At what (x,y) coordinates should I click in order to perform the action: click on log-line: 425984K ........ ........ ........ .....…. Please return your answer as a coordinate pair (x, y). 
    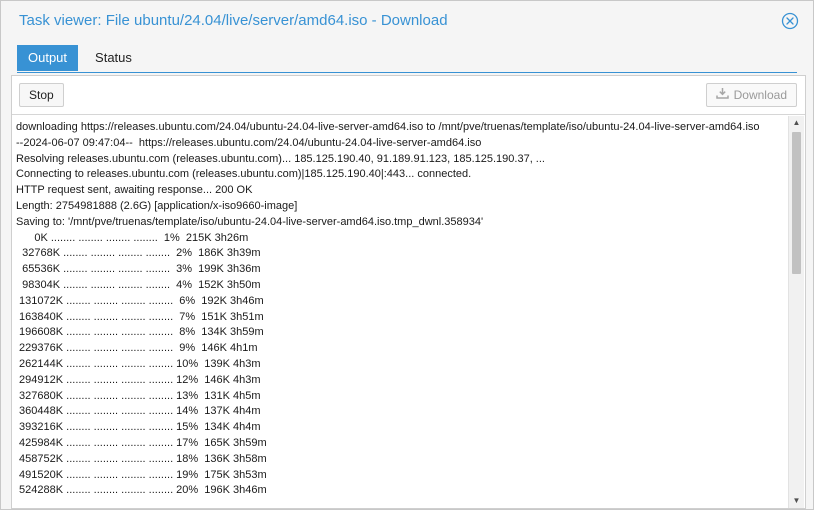
    Looking at the image, I should click on (141, 442).